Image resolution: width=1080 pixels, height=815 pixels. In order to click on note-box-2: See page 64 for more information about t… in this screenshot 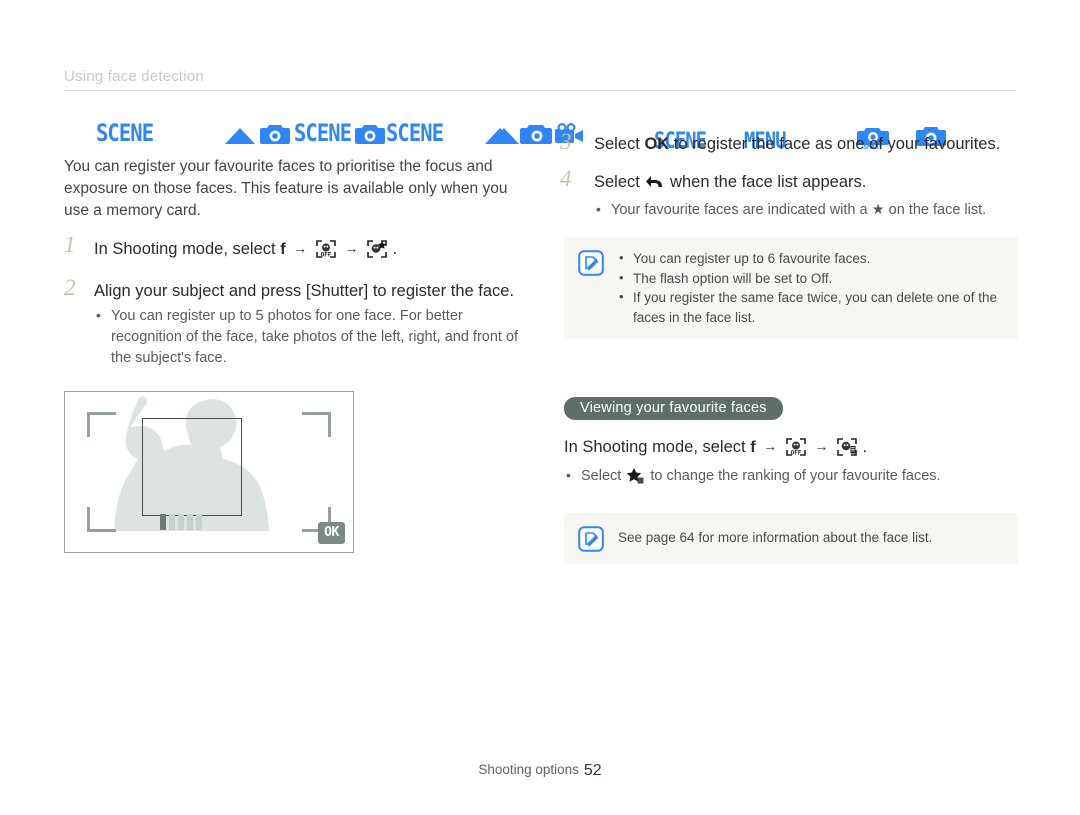, I will do `click(791, 538)`.